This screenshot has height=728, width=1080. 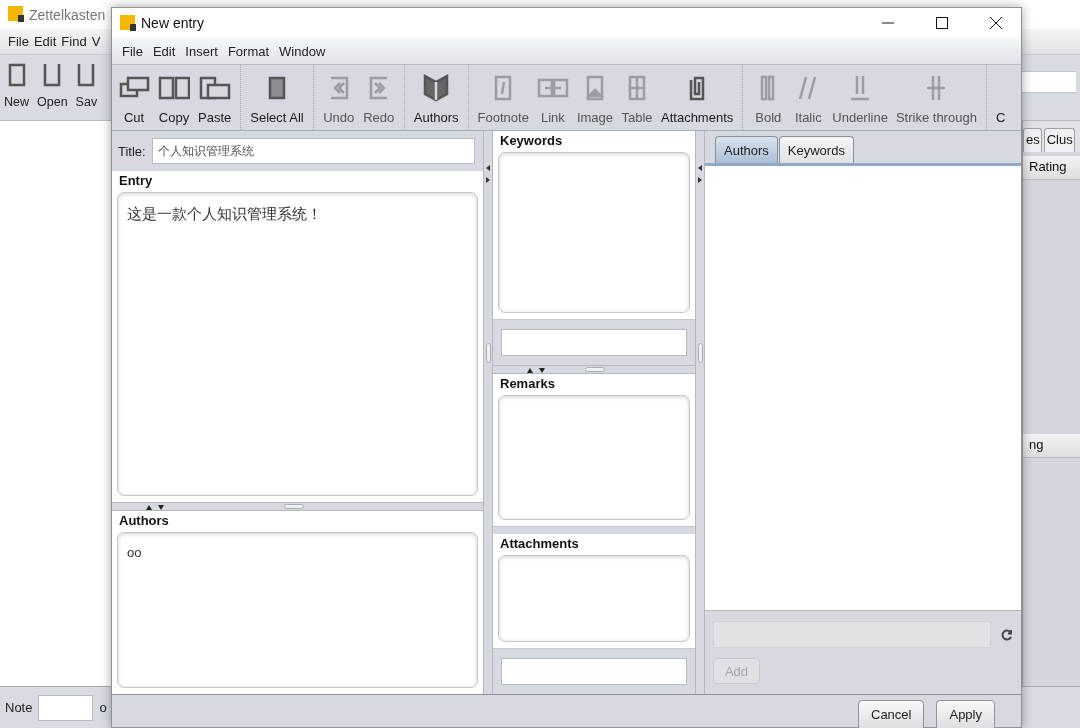 What do you see at coordinates (1007, 634) in the screenshot?
I see `refresh-icon` at bounding box center [1007, 634].